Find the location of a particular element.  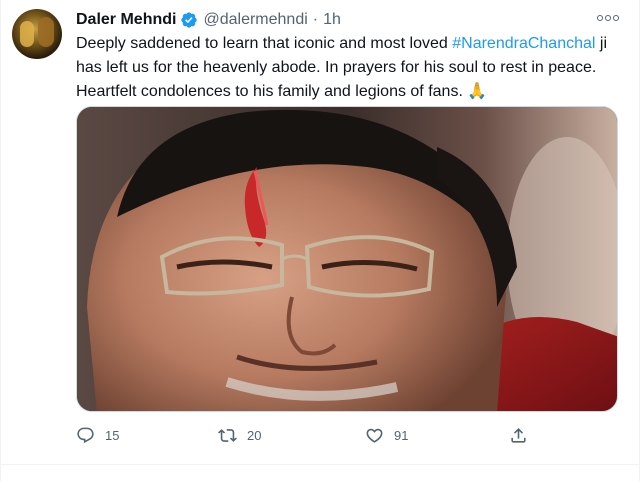

folded-hands-emoji: 🙏 is located at coordinates (477, 91).